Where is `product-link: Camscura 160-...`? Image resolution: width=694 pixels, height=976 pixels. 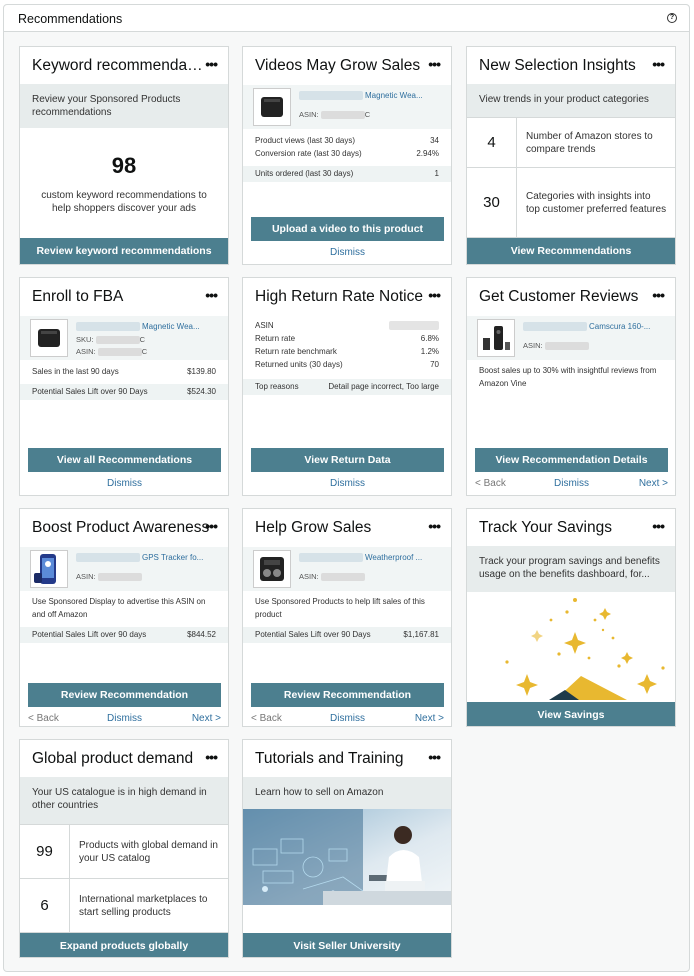
product-link: Camscura 160-... is located at coordinates (586, 327).